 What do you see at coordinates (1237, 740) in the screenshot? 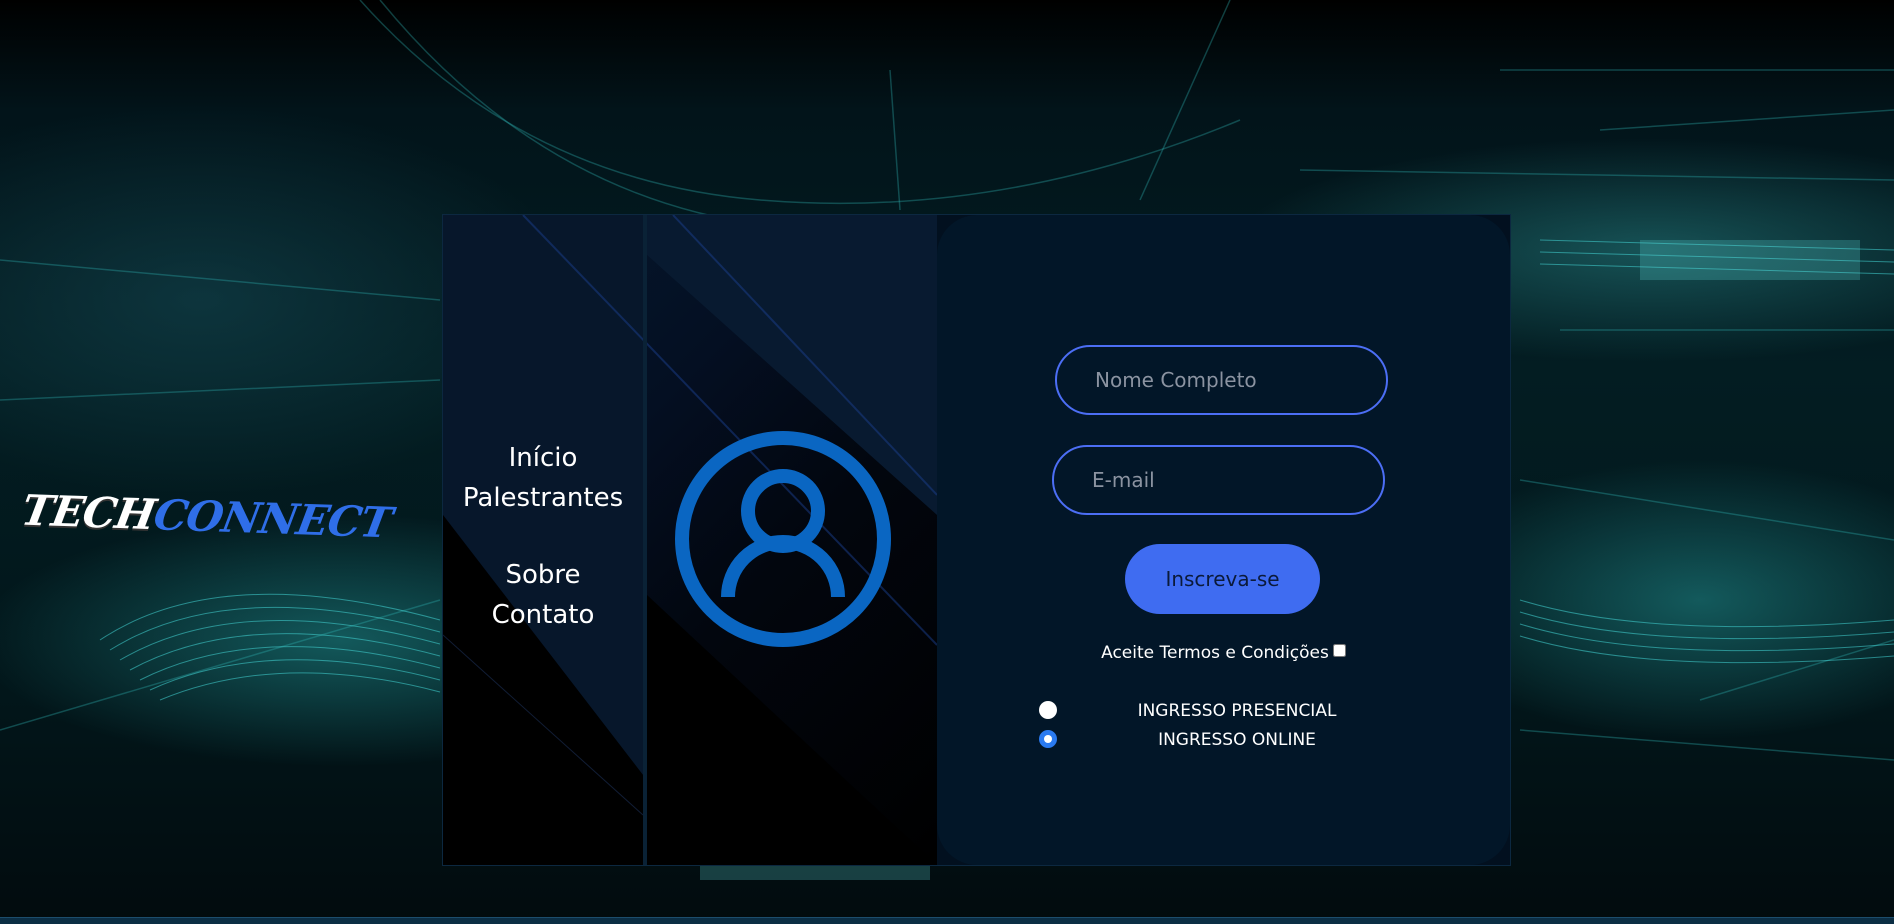
I see `ticket-label-online: INGRESSO ONLINE` at bounding box center [1237, 740].